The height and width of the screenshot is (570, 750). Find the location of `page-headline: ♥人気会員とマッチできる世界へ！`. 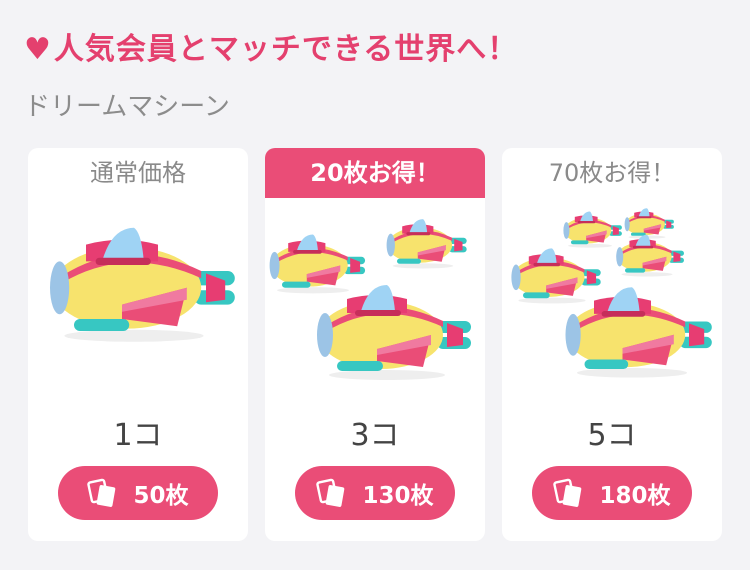

page-headline: ♥人気会員とマッチできる世界へ！ is located at coordinates (271, 46).